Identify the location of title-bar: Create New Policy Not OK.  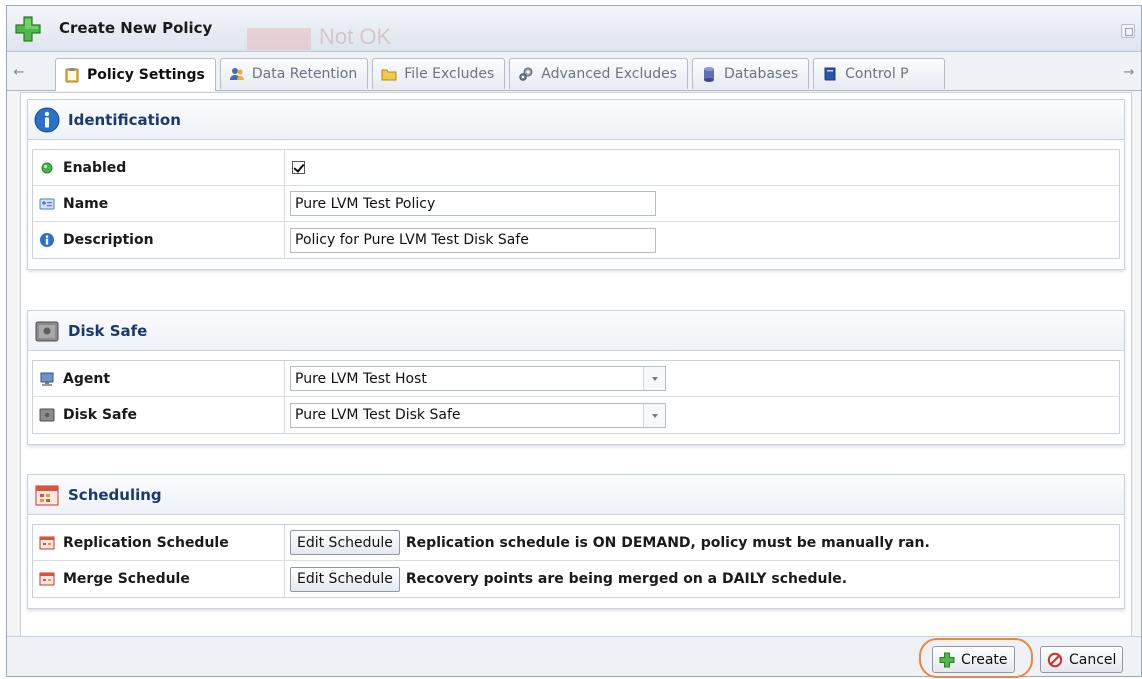
(574, 29).